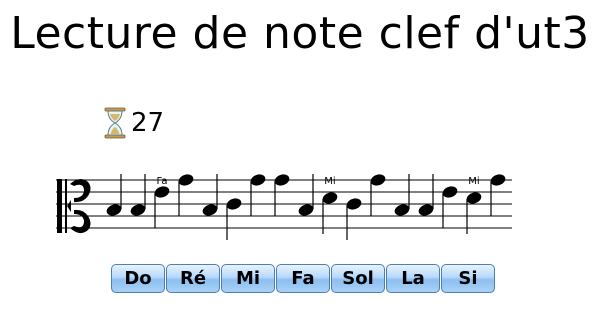 This screenshot has height=315, width=600. What do you see at coordinates (358, 278) in the screenshot?
I see `sol-button: Sol` at bounding box center [358, 278].